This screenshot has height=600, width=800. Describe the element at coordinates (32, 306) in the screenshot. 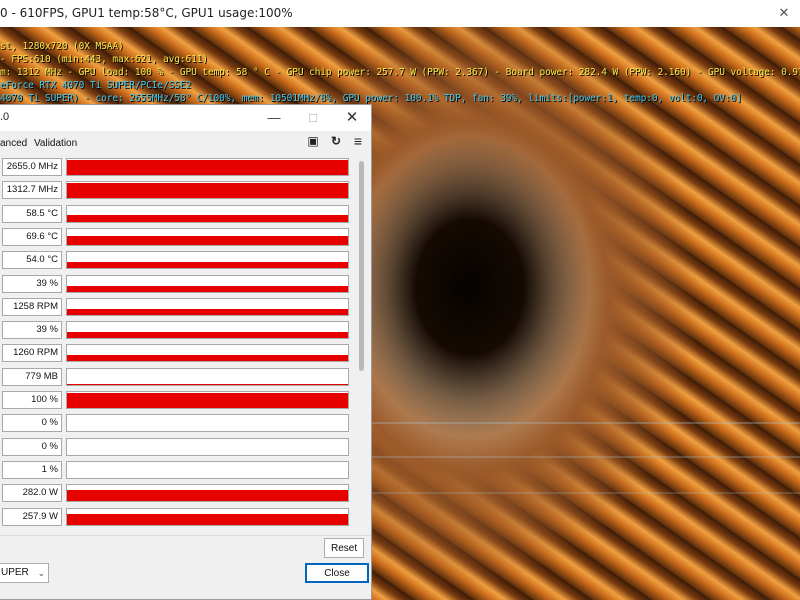

I see `sensor-value: 1258 RPM` at that location.